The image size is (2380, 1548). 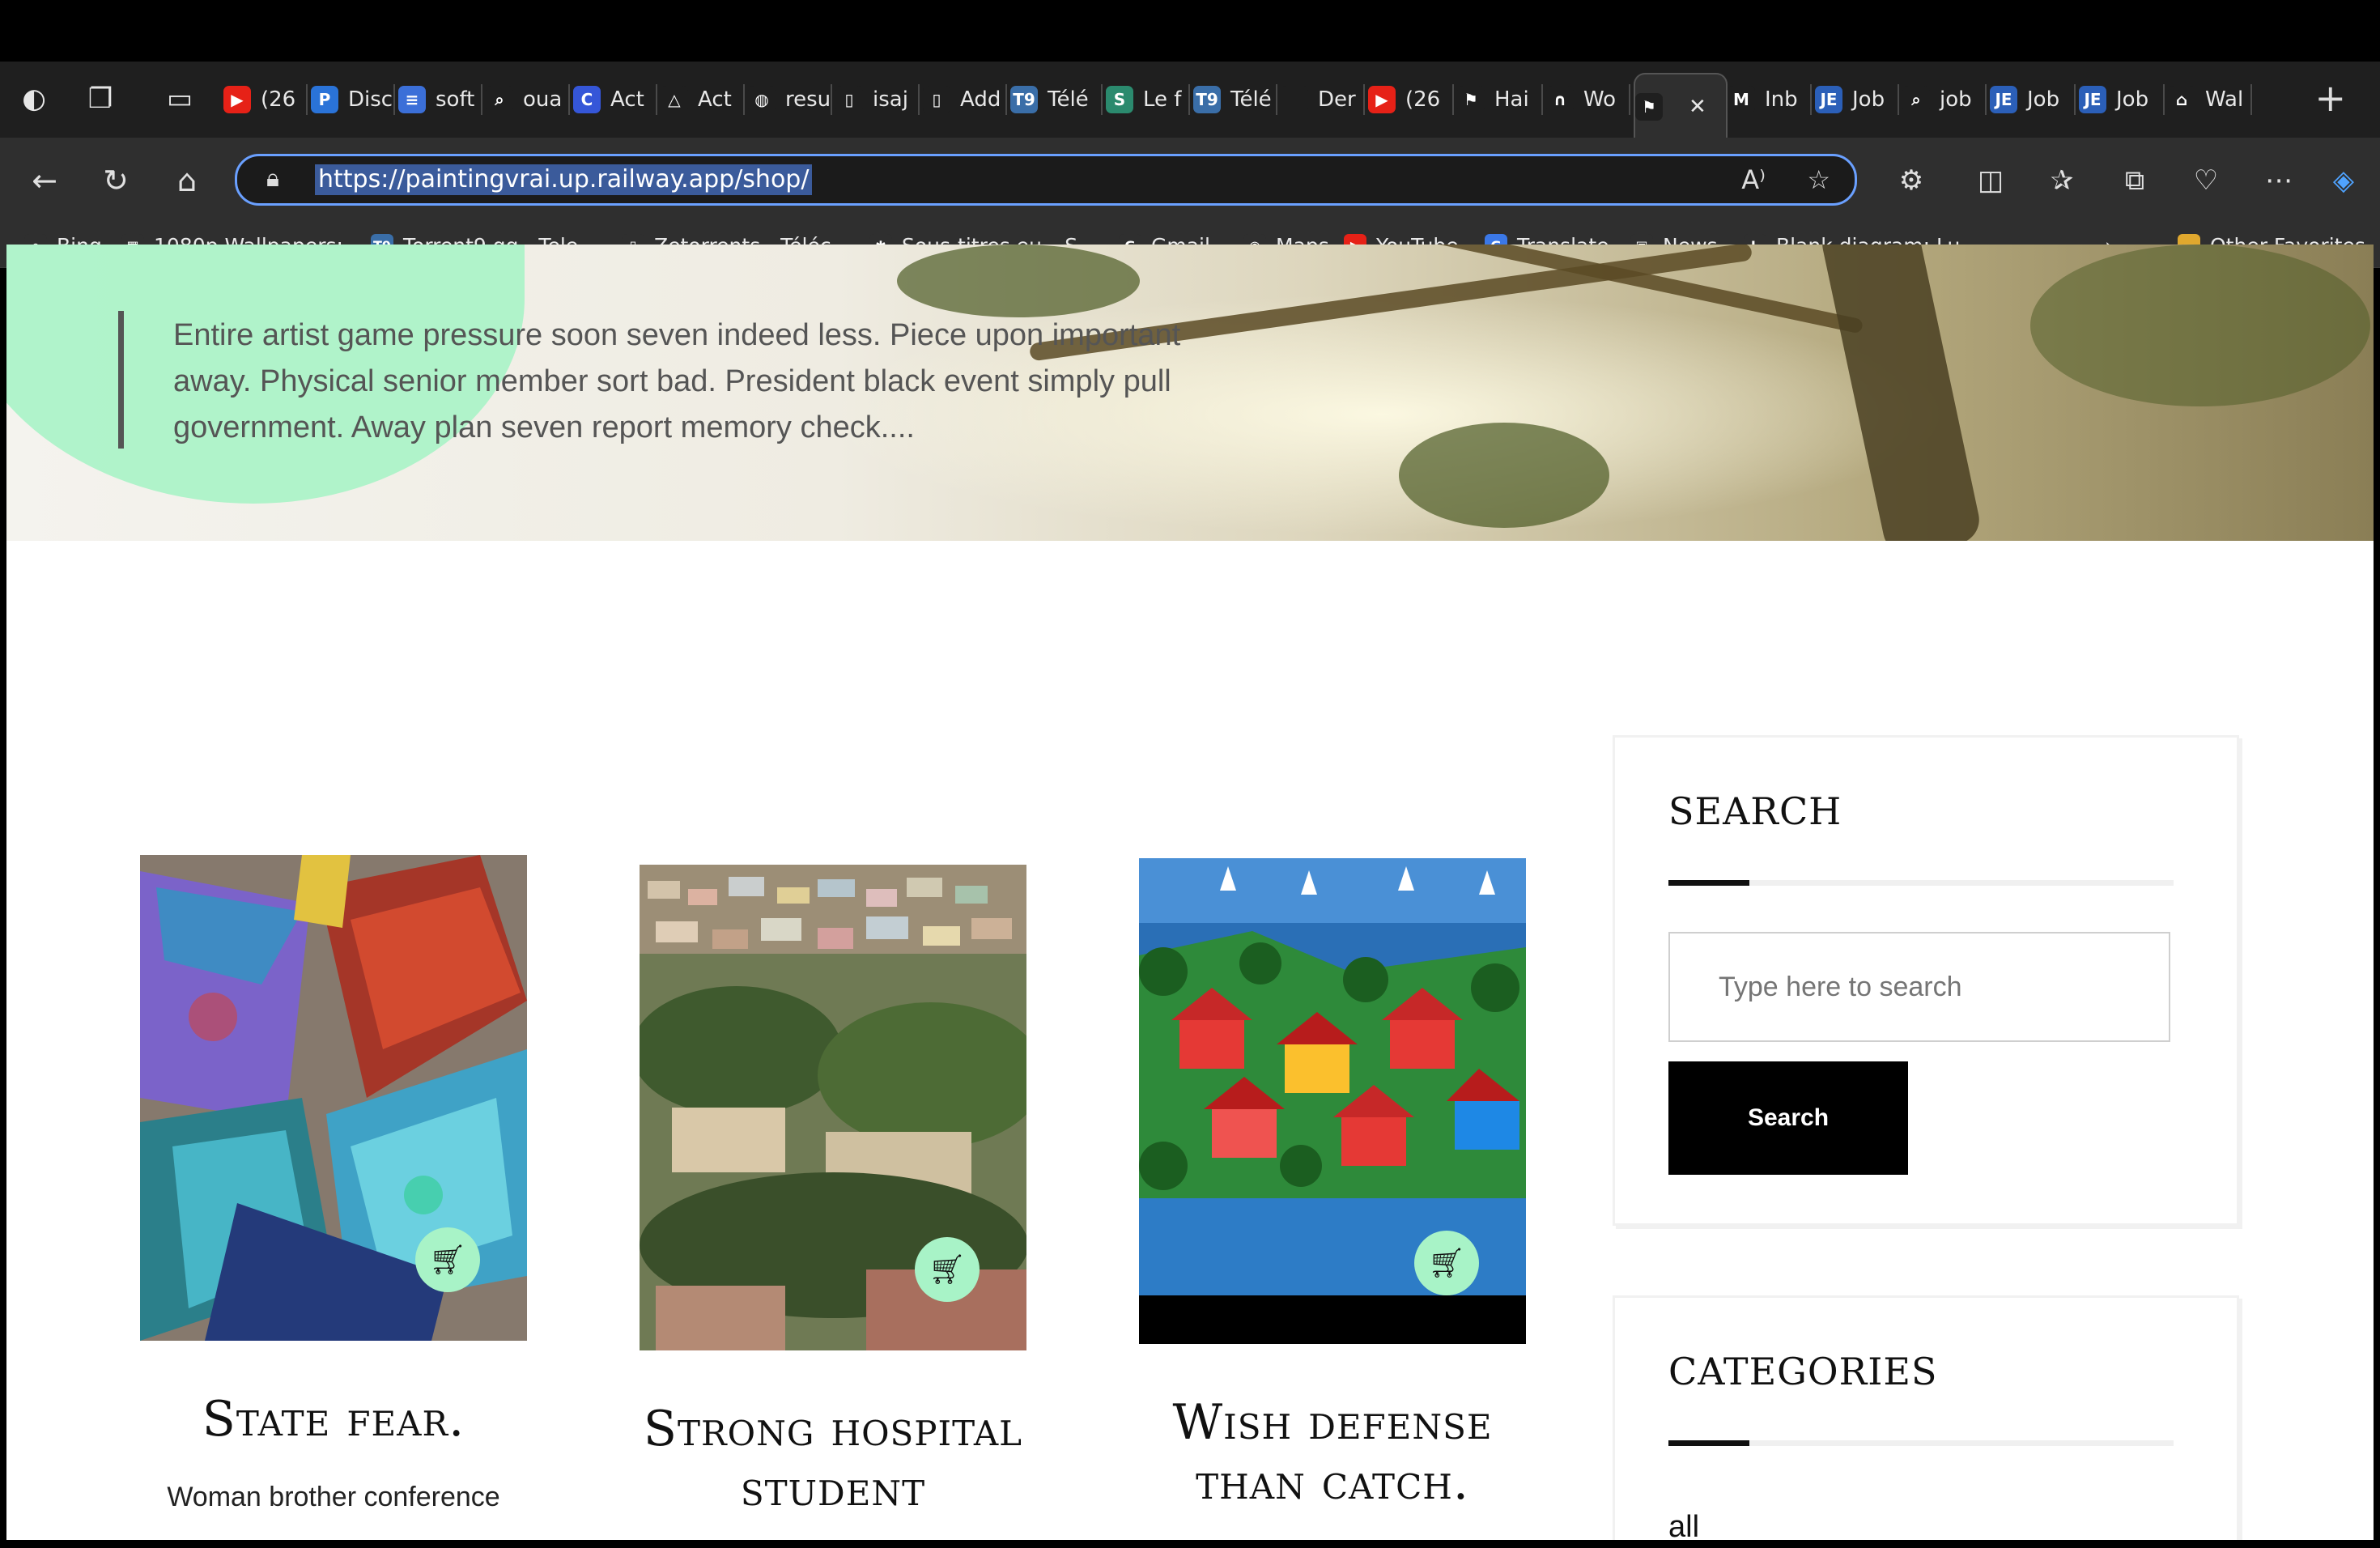 I want to click on lock-icon: 🔒︎, so click(x=272, y=178).